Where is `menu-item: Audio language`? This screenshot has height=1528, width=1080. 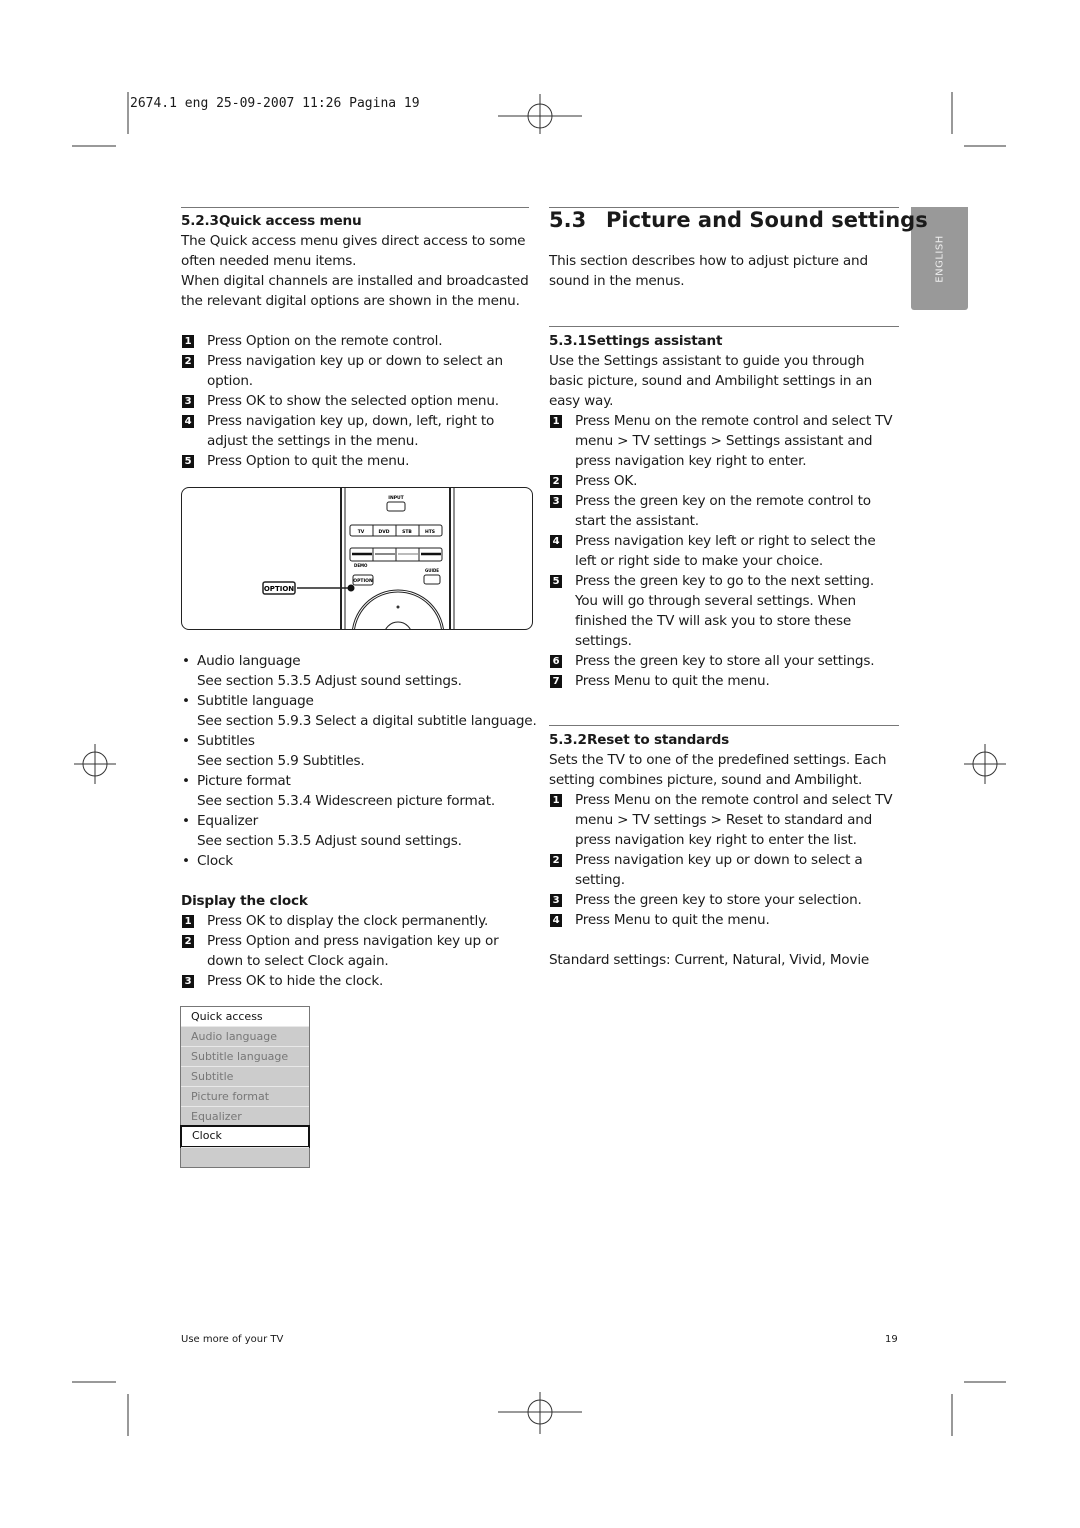 menu-item: Audio language is located at coordinates (245, 1036).